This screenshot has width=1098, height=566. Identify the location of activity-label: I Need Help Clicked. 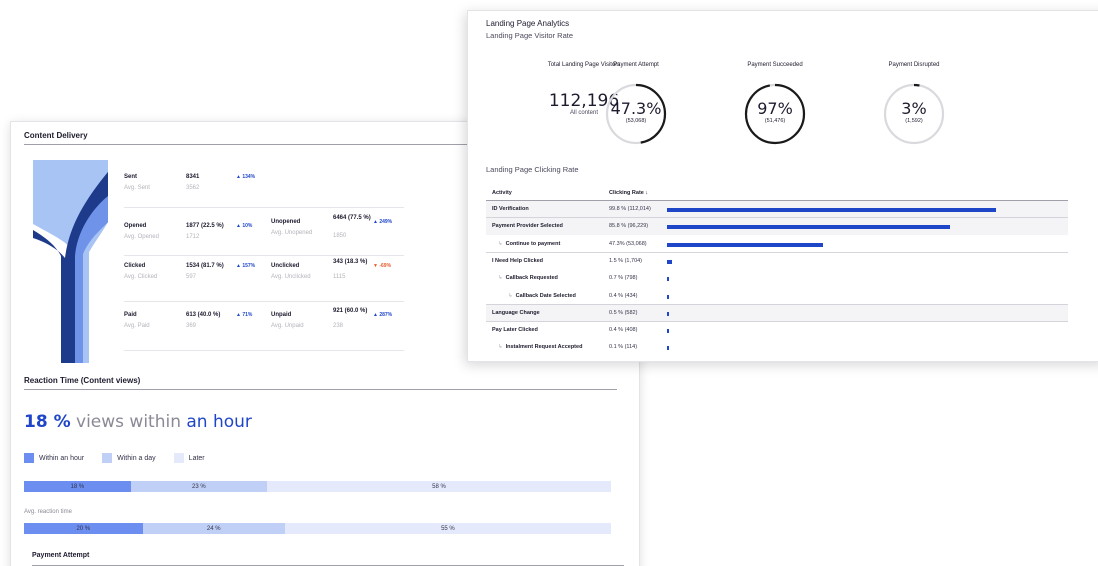
(518, 260).